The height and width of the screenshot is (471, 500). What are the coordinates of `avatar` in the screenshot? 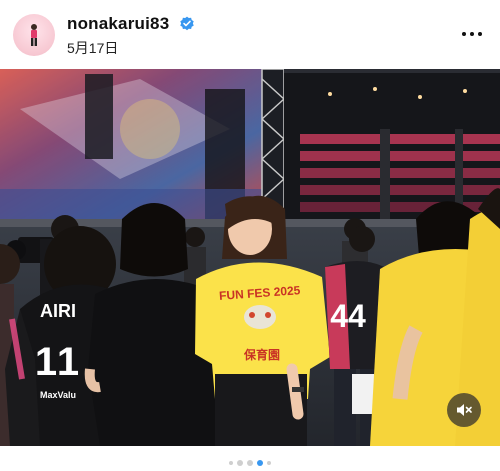 It's located at (34, 35).